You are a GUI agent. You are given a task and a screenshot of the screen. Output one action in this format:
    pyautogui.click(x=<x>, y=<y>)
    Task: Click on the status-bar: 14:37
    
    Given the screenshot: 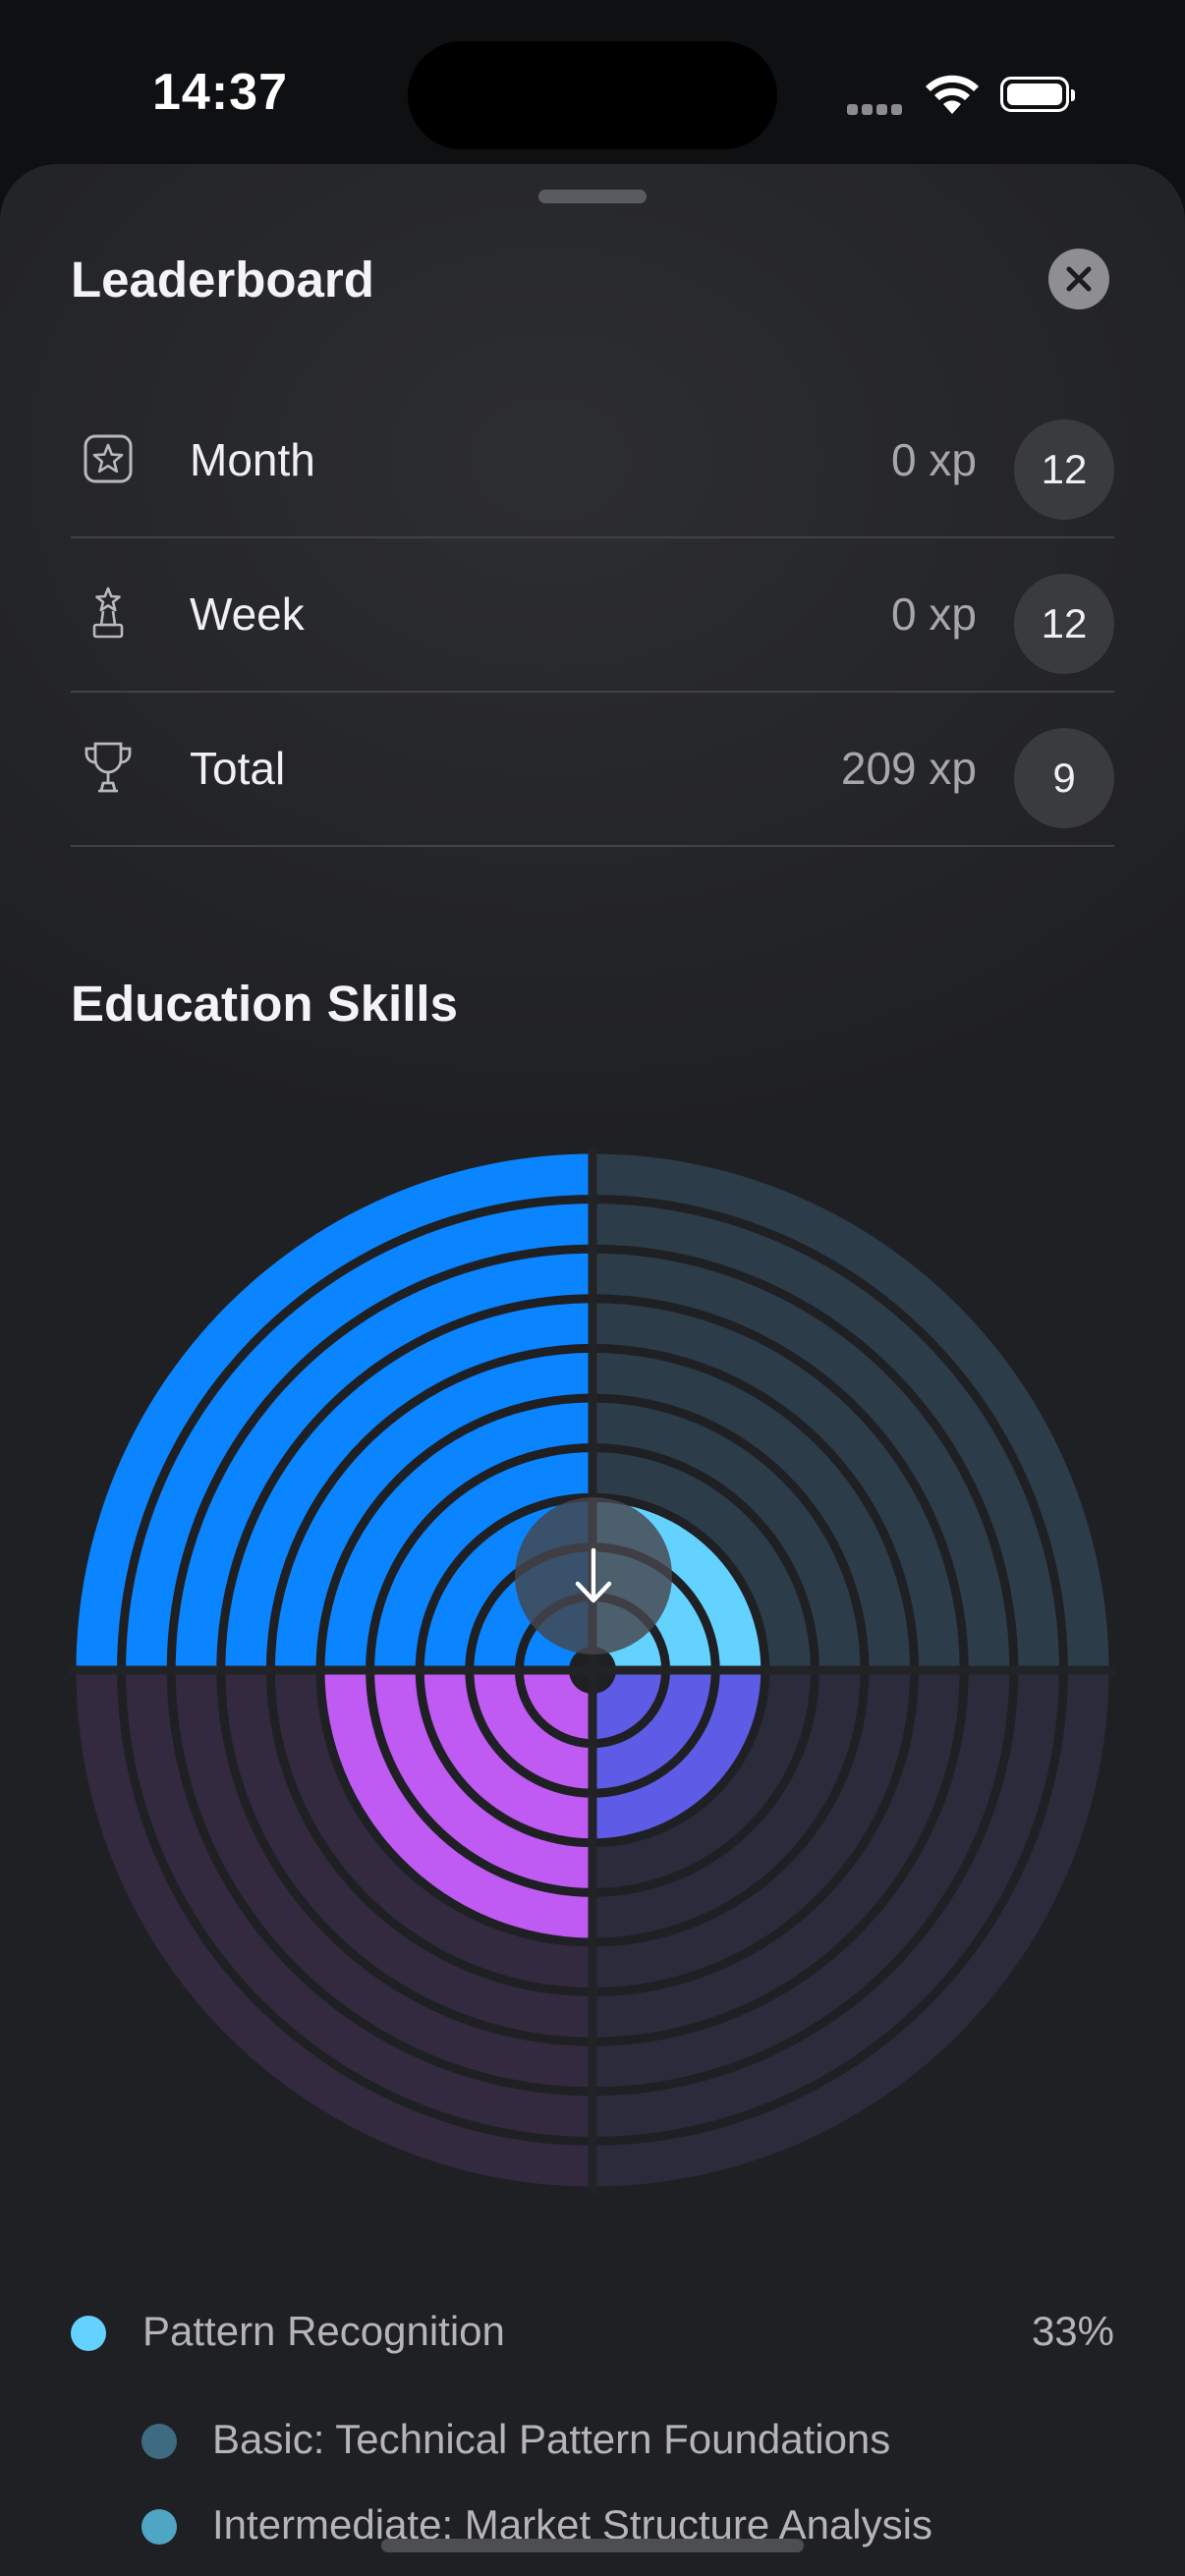 What is the action you would take?
    pyautogui.click(x=592, y=83)
    